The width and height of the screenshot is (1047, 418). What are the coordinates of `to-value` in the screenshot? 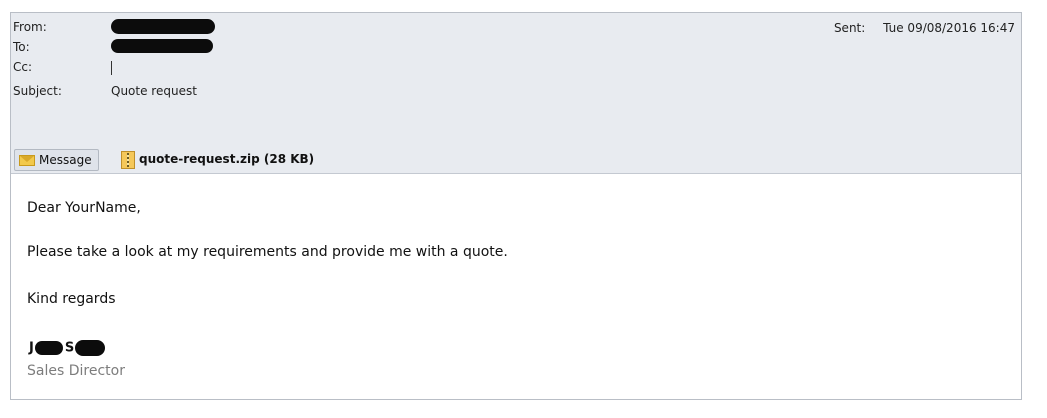 It's located at (162, 48).